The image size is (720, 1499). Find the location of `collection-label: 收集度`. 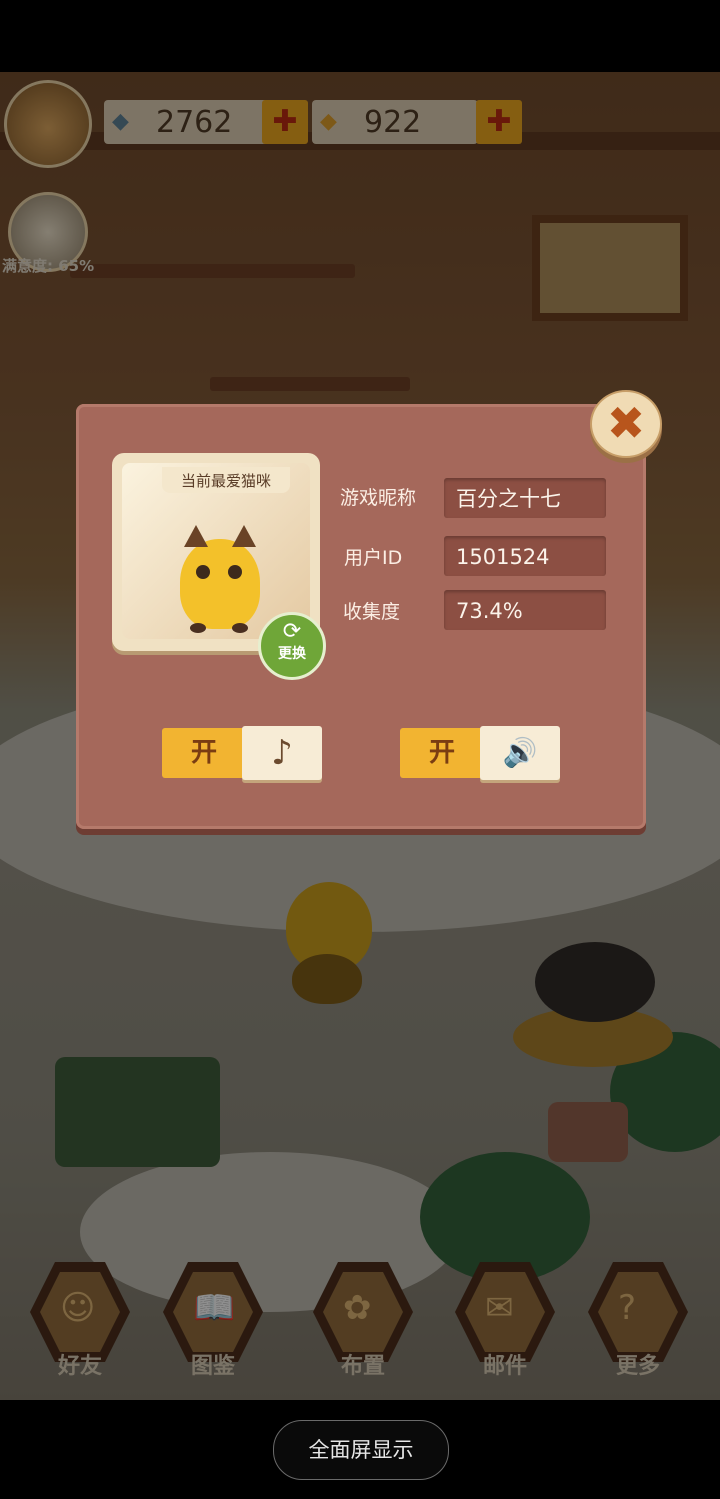

collection-label: 收集度 is located at coordinates (372, 612).